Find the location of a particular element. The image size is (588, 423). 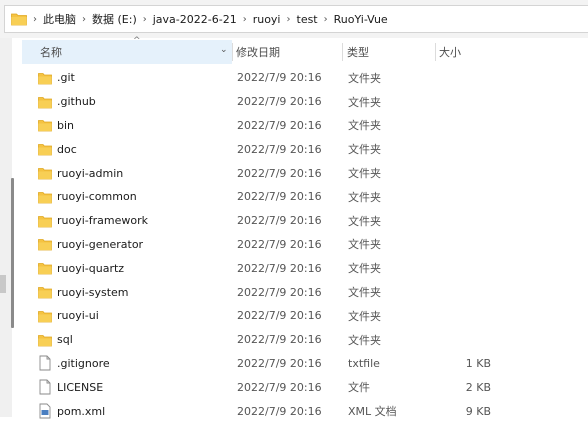

folder-row: doc 2022/7/9 20:16 文件夹 is located at coordinates (294, 149).